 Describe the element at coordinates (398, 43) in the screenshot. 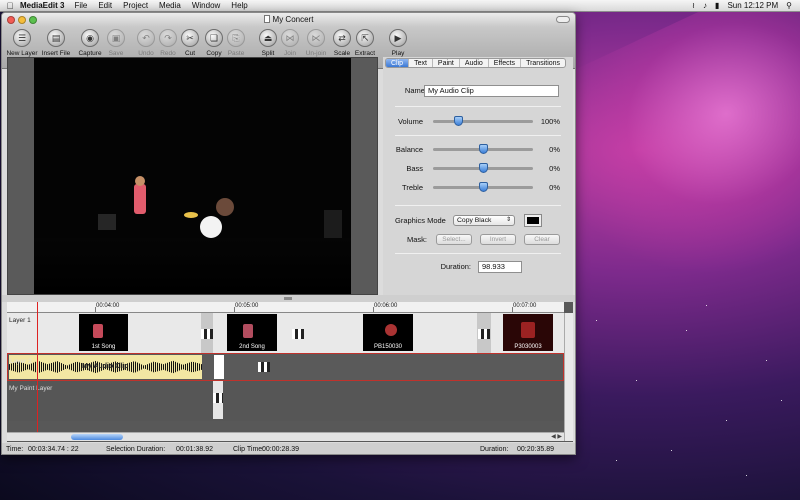

I see `play-button: ▶ Play` at that location.